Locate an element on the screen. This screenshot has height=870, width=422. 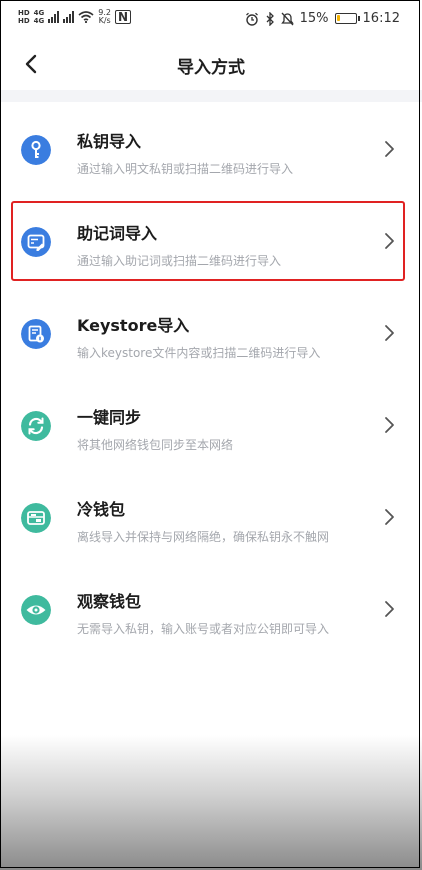
signal2-icon is located at coordinates (69, 17).